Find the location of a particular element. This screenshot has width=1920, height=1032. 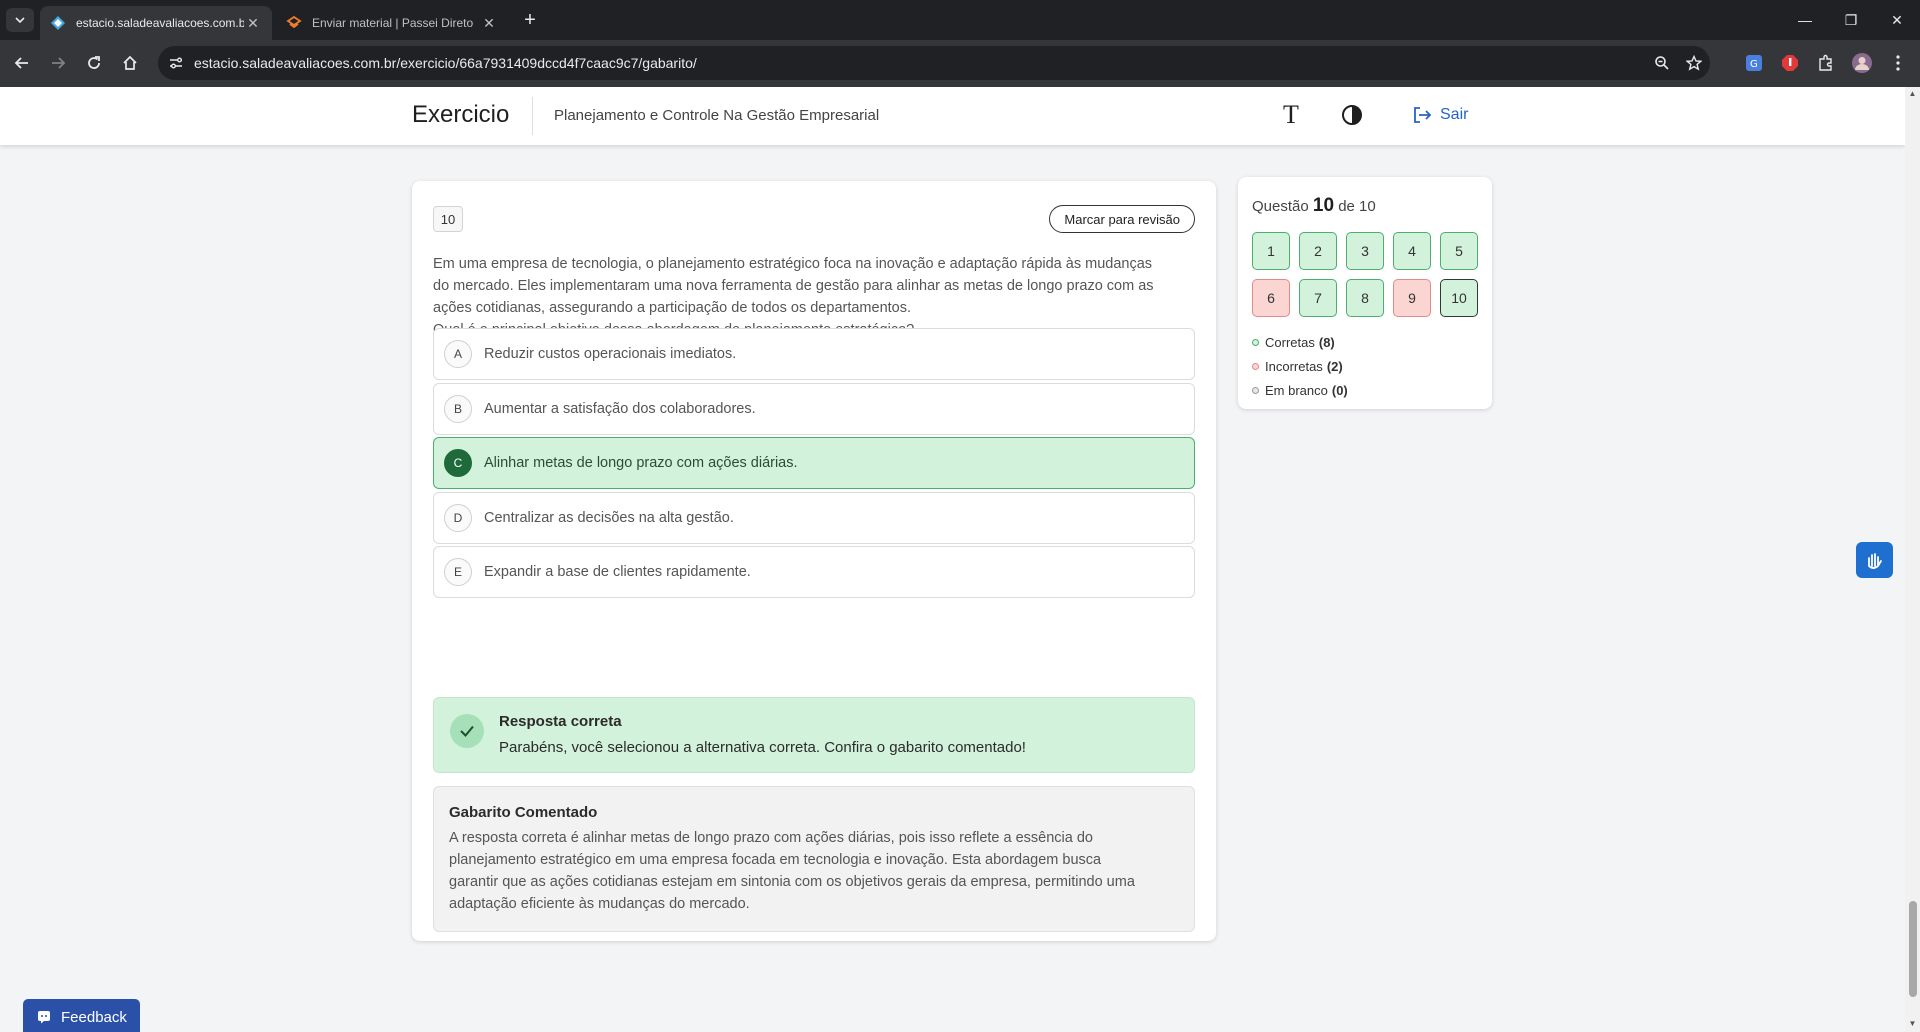

feedback-chat-icon is located at coordinates (44, 1017).